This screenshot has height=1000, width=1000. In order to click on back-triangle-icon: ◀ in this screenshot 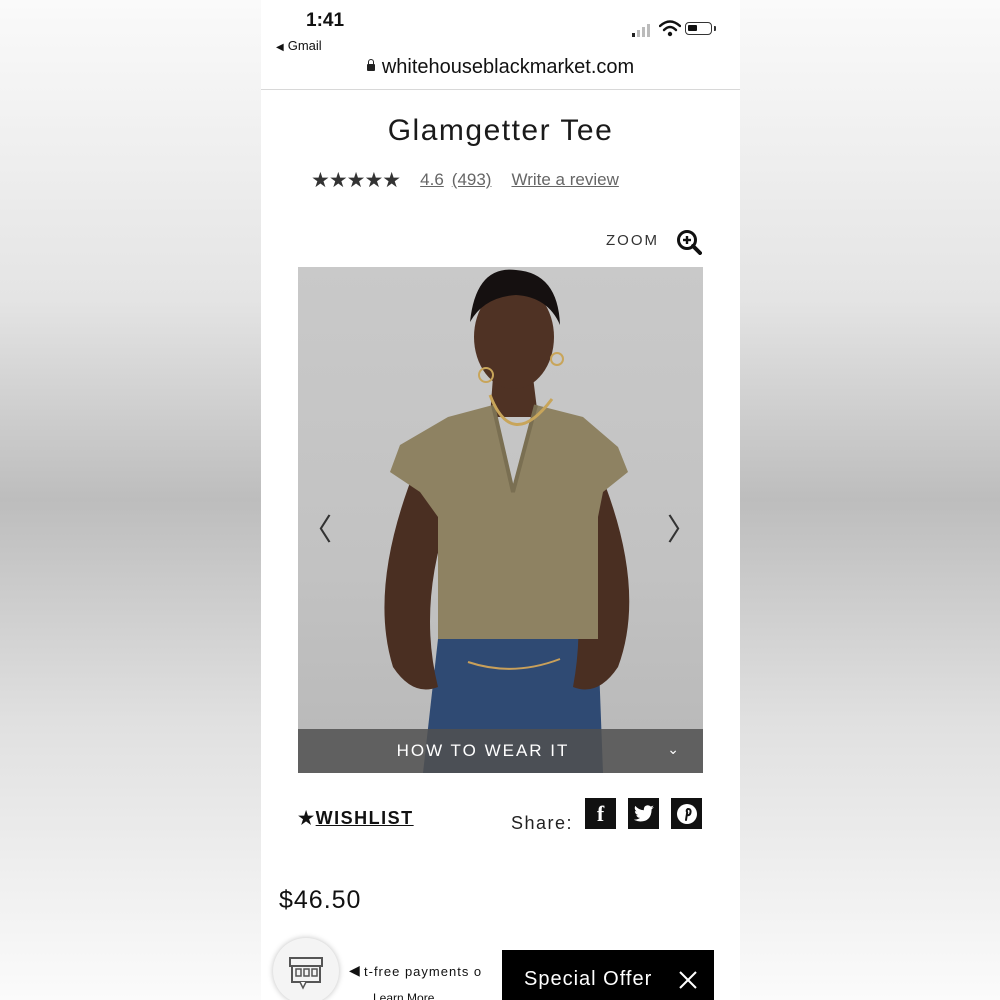, I will do `click(280, 47)`.